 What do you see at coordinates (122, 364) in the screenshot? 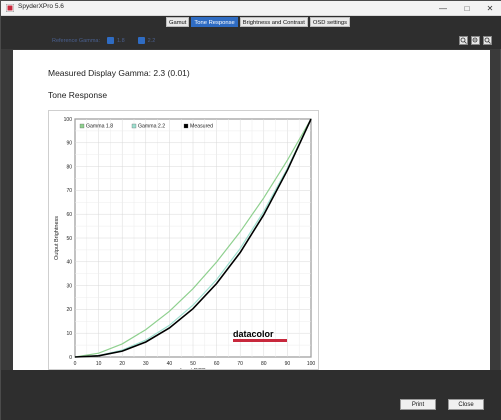
I see `x-tick-label: 20` at bounding box center [122, 364].